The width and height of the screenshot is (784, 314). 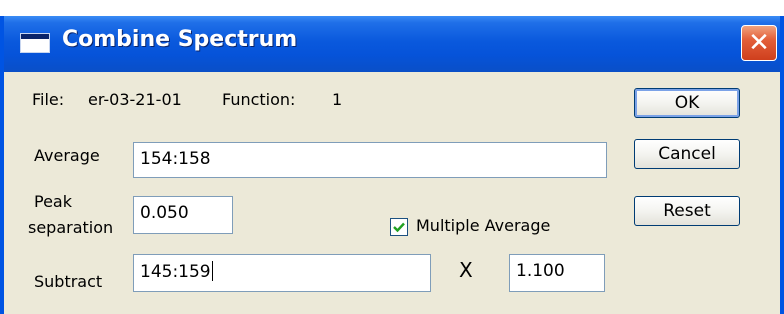 I want to click on average-value: 154:158, so click(x=175, y=159).